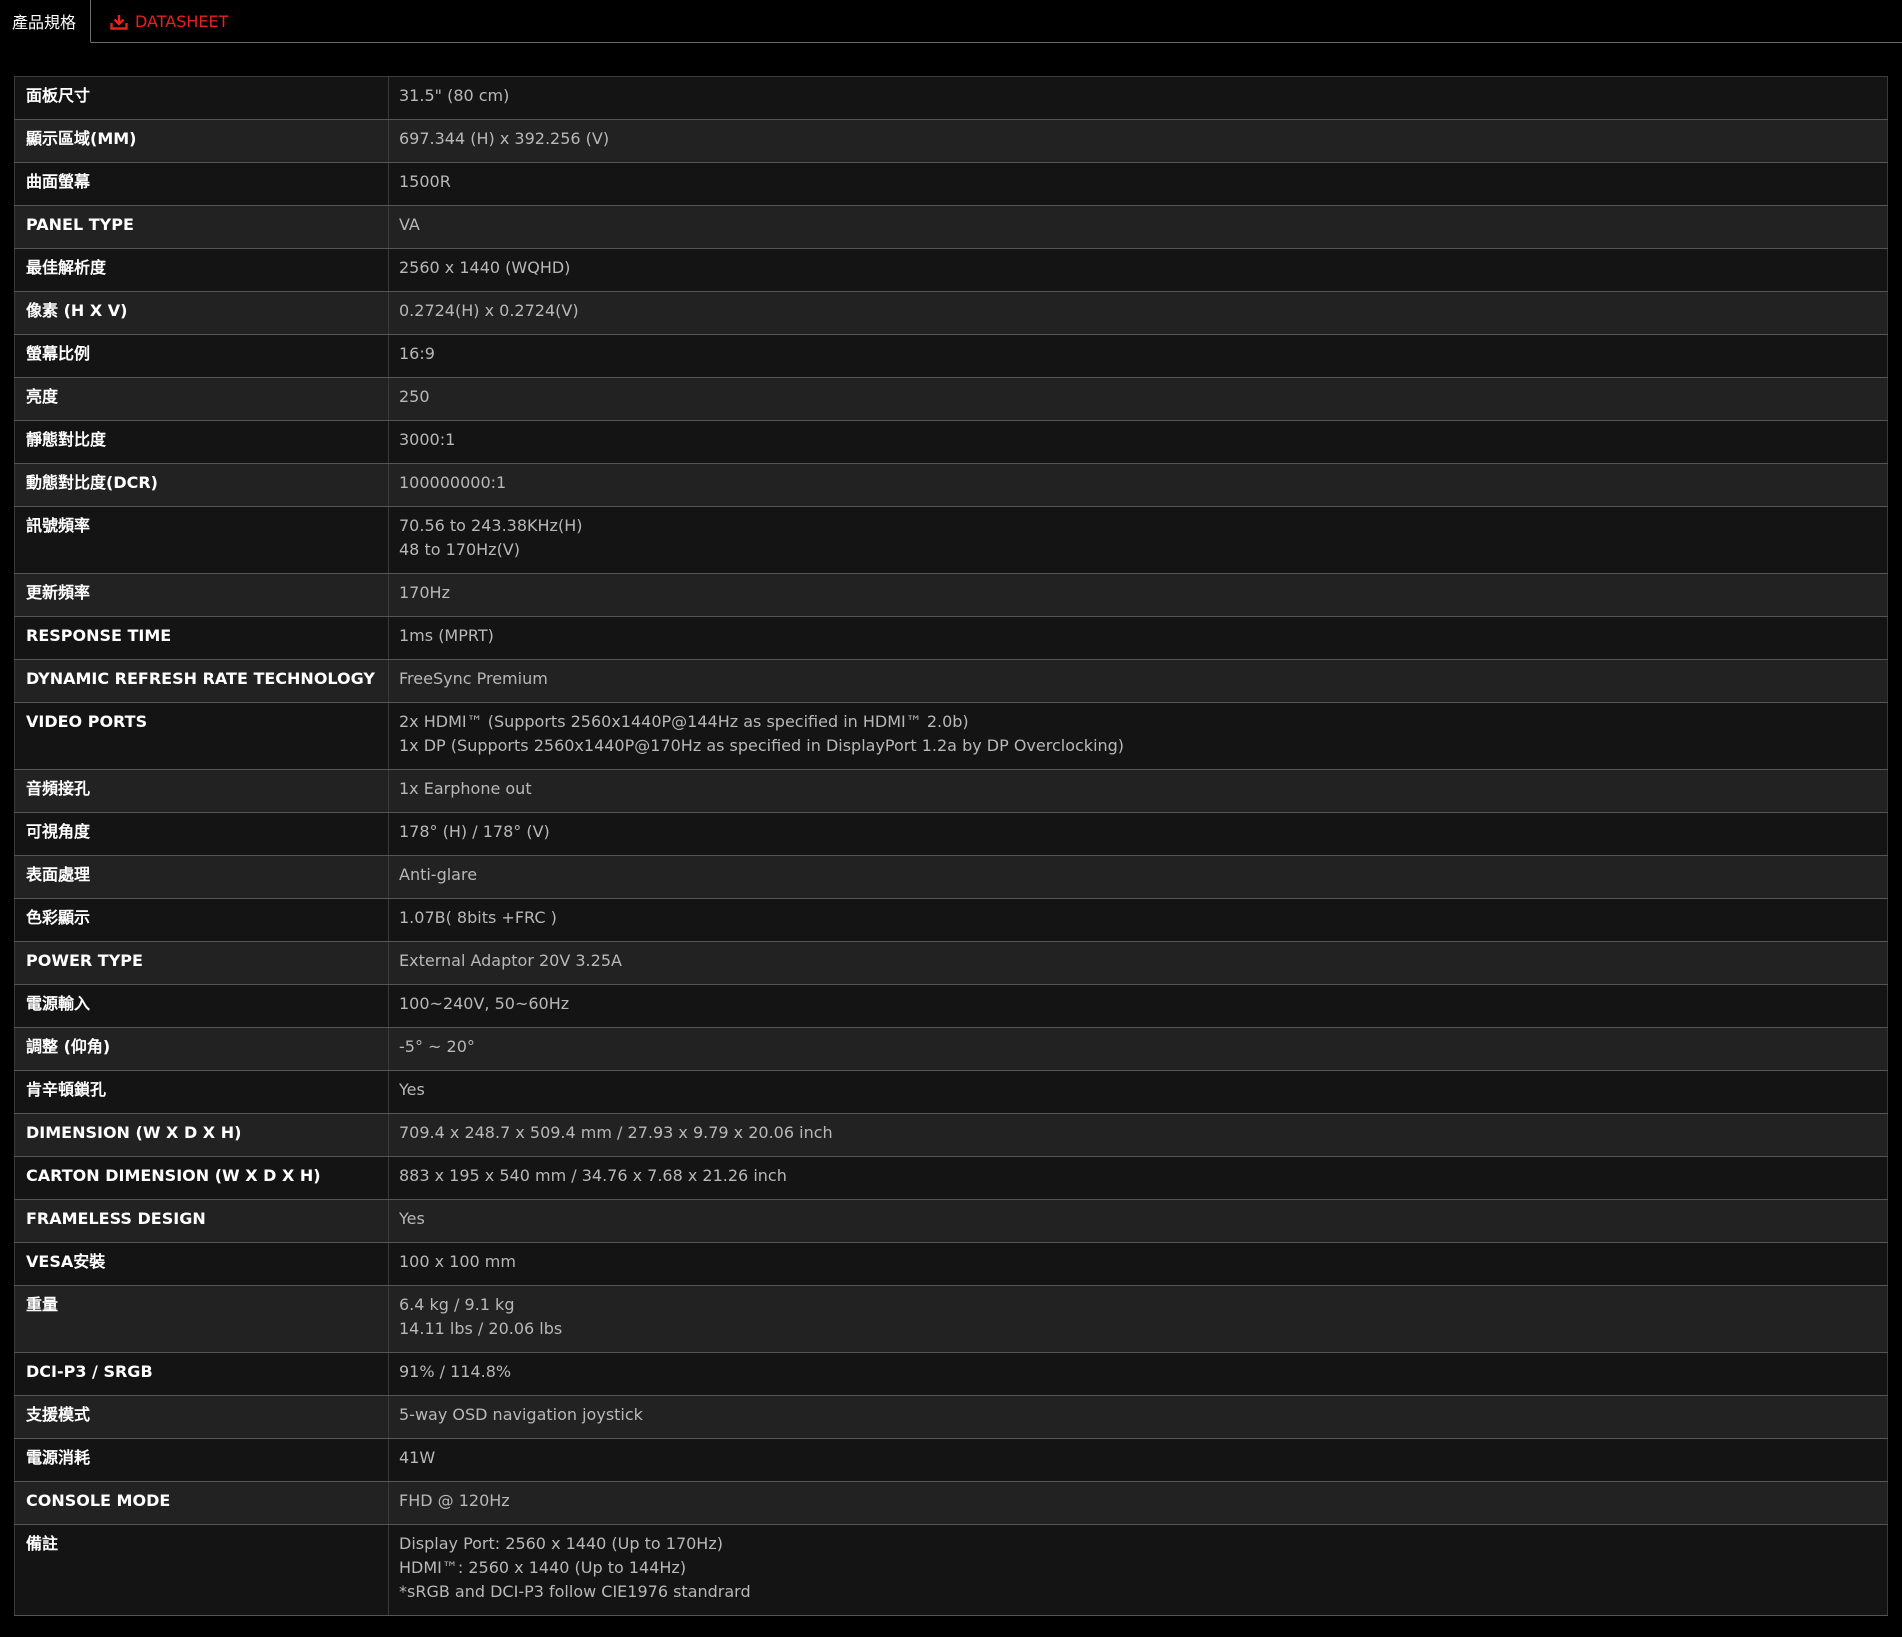  What do you see at coordinates (201, 184) in the screenshot?
I see `spec-label: 曲面螢幕` at bounding box center [201, 184].